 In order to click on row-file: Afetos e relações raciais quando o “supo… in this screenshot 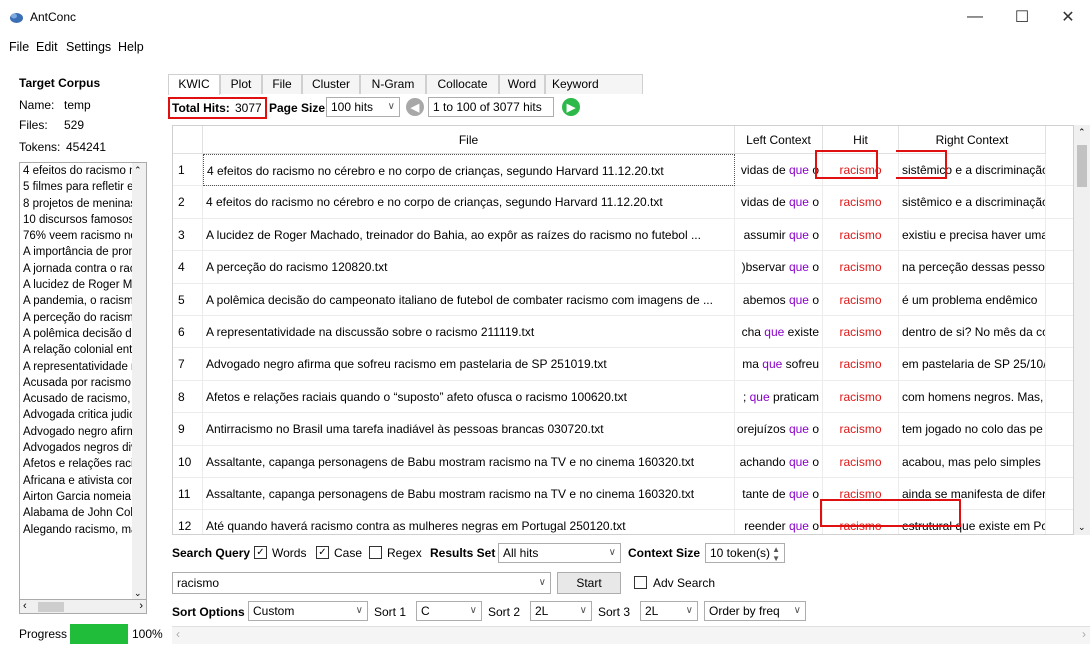, I will do `click(469, 397)`.